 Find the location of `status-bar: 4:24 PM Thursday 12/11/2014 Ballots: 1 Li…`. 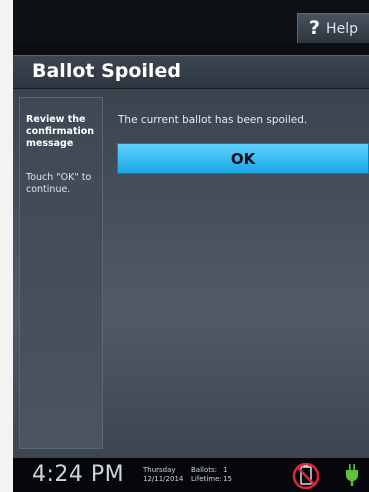

status-bar: 4:24 PM Thursday 12/11/2014 Ballots: 1 Li… is located at coordinates (191, 475).